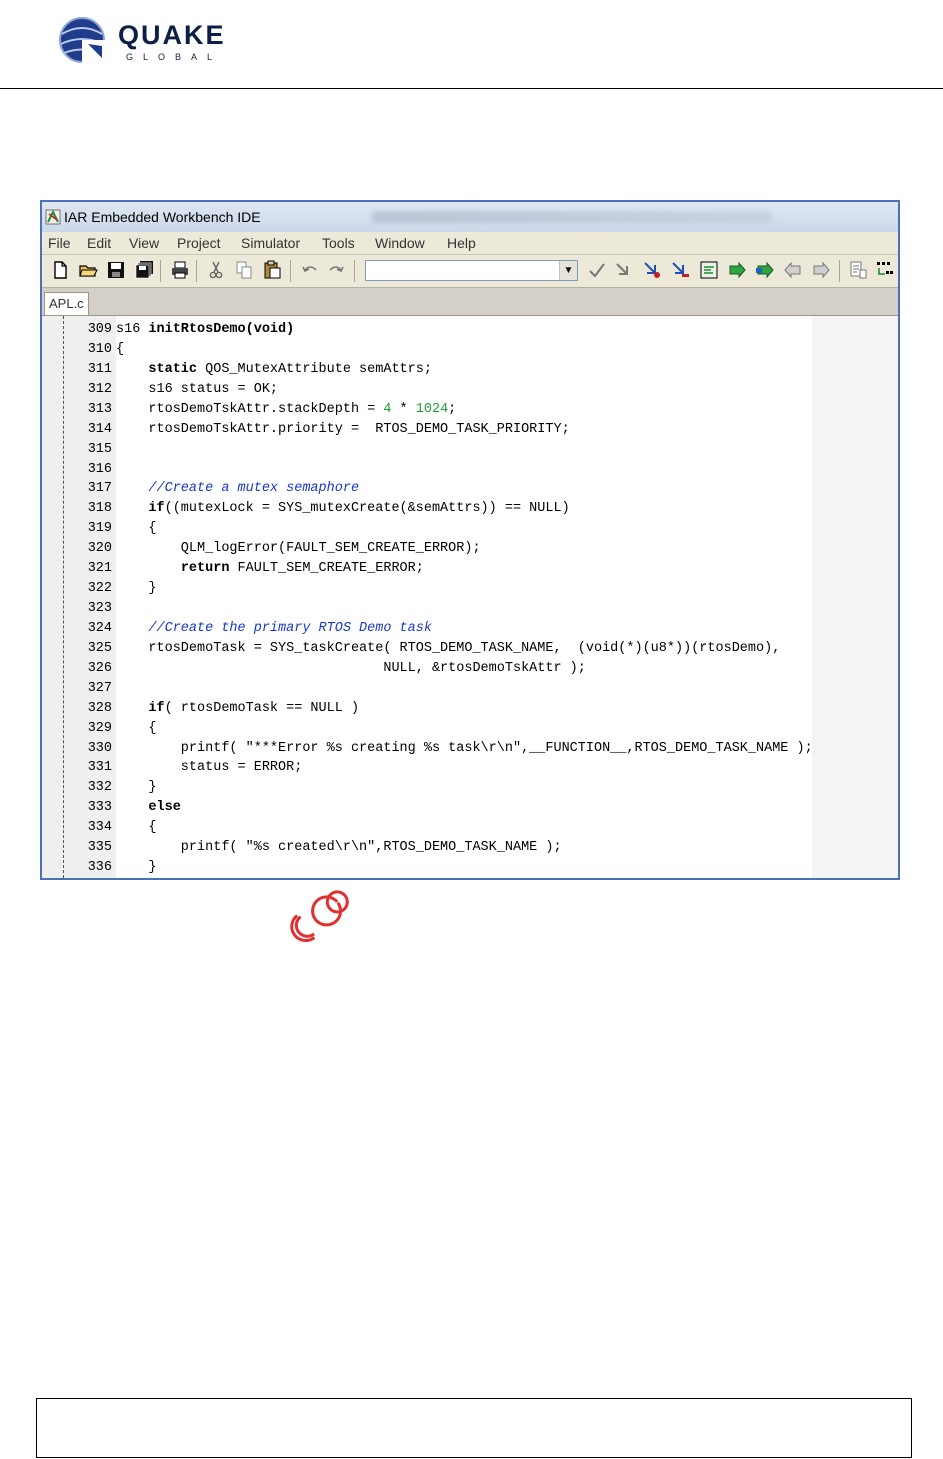  What do you see at coordinates (470, 788) in the screenshot?
I see `code-line: 332 }` at bounding box center [470, 788].